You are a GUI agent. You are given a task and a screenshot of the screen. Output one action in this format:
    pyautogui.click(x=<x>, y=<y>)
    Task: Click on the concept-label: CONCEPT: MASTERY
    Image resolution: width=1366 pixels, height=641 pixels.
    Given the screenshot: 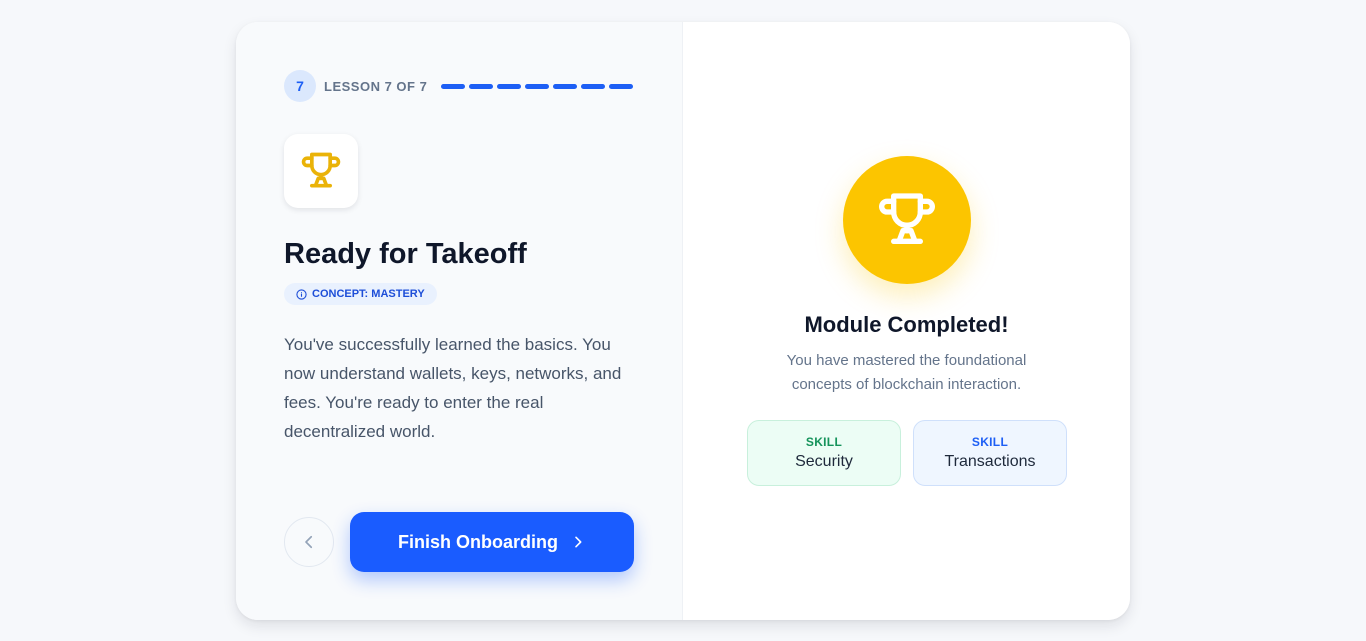 What is the action you would take?
    pyautogui.click(x=368, y=294)
    